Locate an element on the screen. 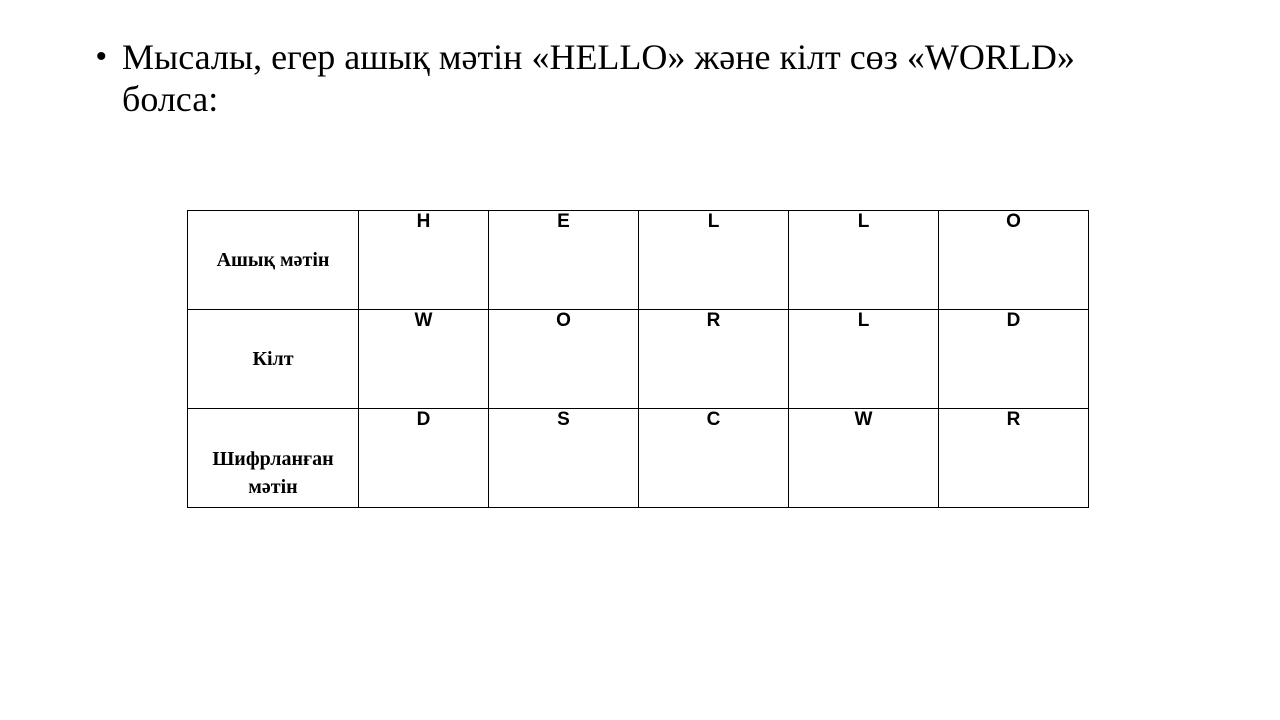 The image size is (1280, 720). table-row-ciphertext: Шифрланған мәтін D S C W R is located at coordinates (638, 458).